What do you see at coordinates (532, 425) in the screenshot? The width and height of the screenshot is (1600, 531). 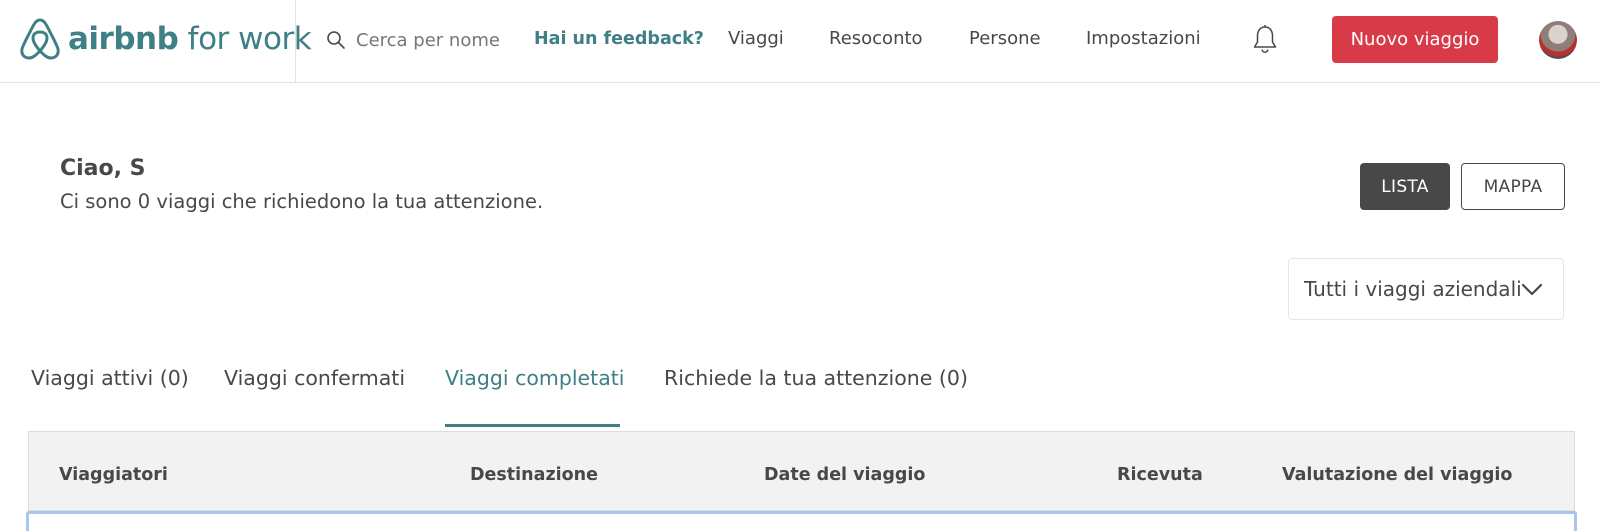 I see `active-tab-indicator` at bounding box center [532, 425].